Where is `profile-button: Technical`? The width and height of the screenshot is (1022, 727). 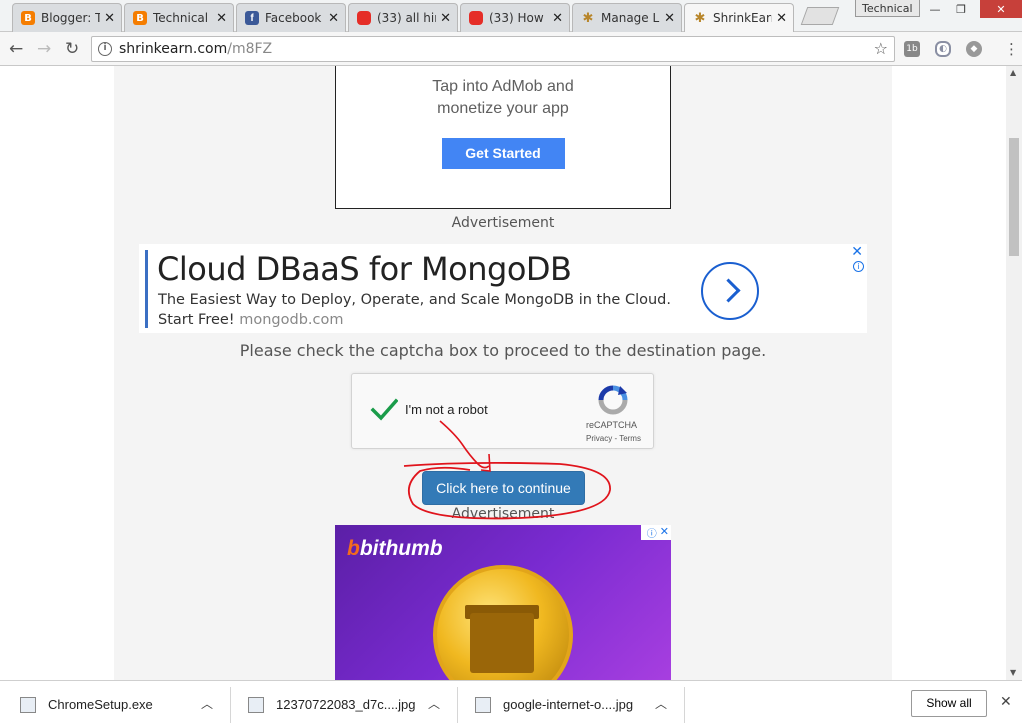
profile-button: Technical is located at coordinates (887, 8).